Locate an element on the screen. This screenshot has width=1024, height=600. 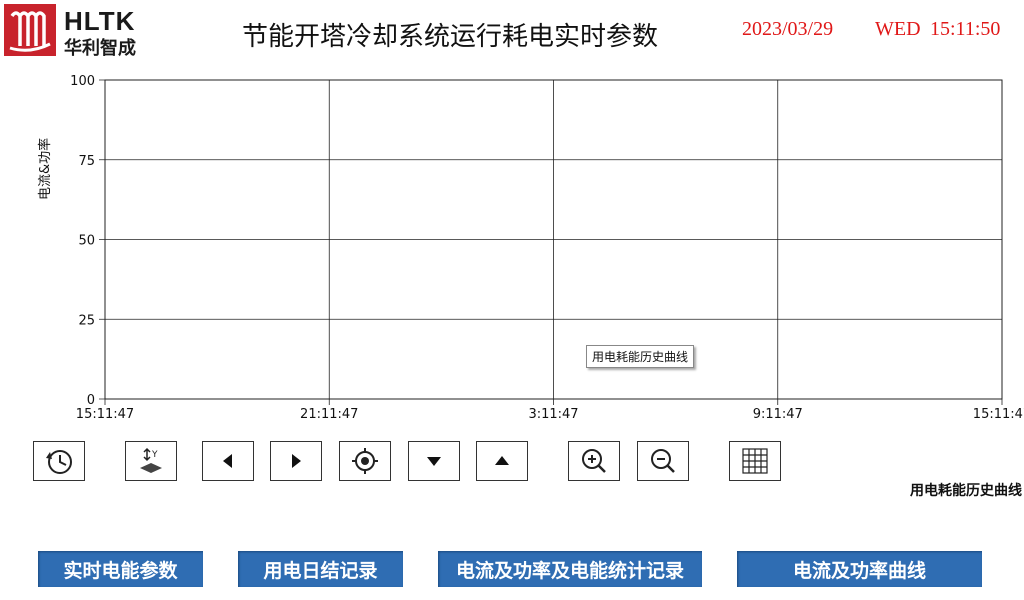
date-display: 2023/03/29 is located at coordinates (788, 29).